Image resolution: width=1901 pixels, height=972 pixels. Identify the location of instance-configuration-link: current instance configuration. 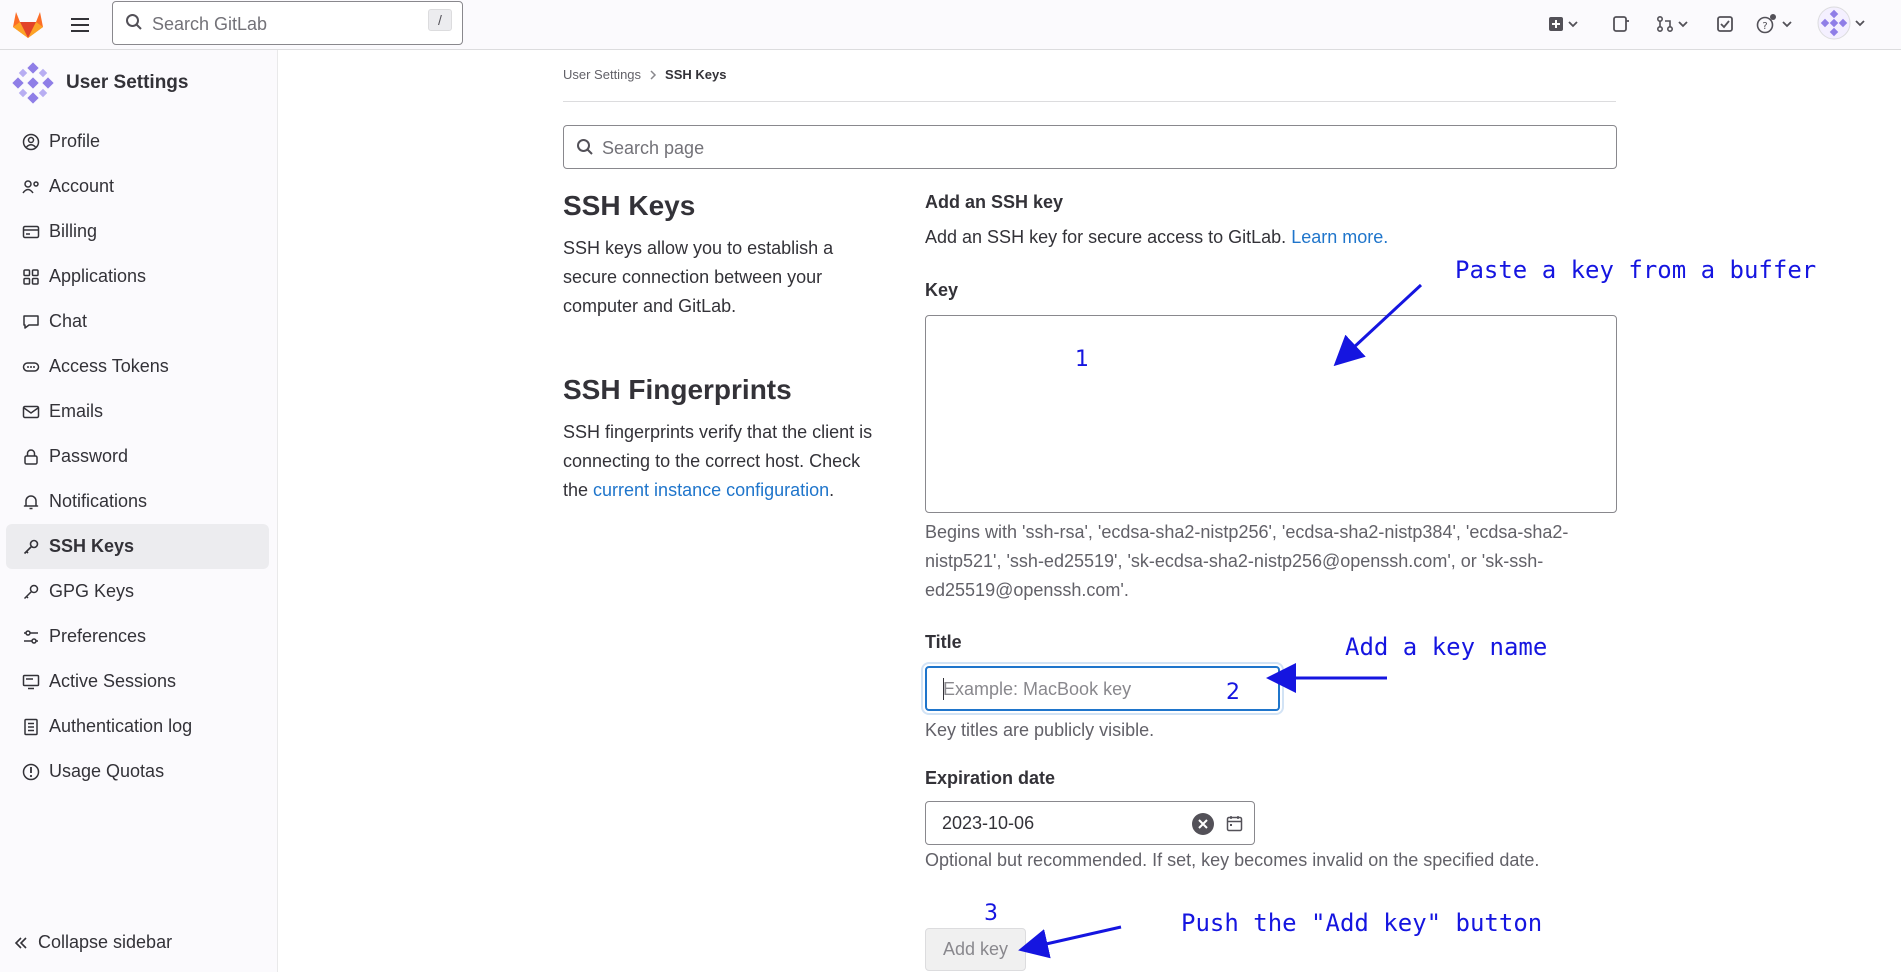
(711, 490).